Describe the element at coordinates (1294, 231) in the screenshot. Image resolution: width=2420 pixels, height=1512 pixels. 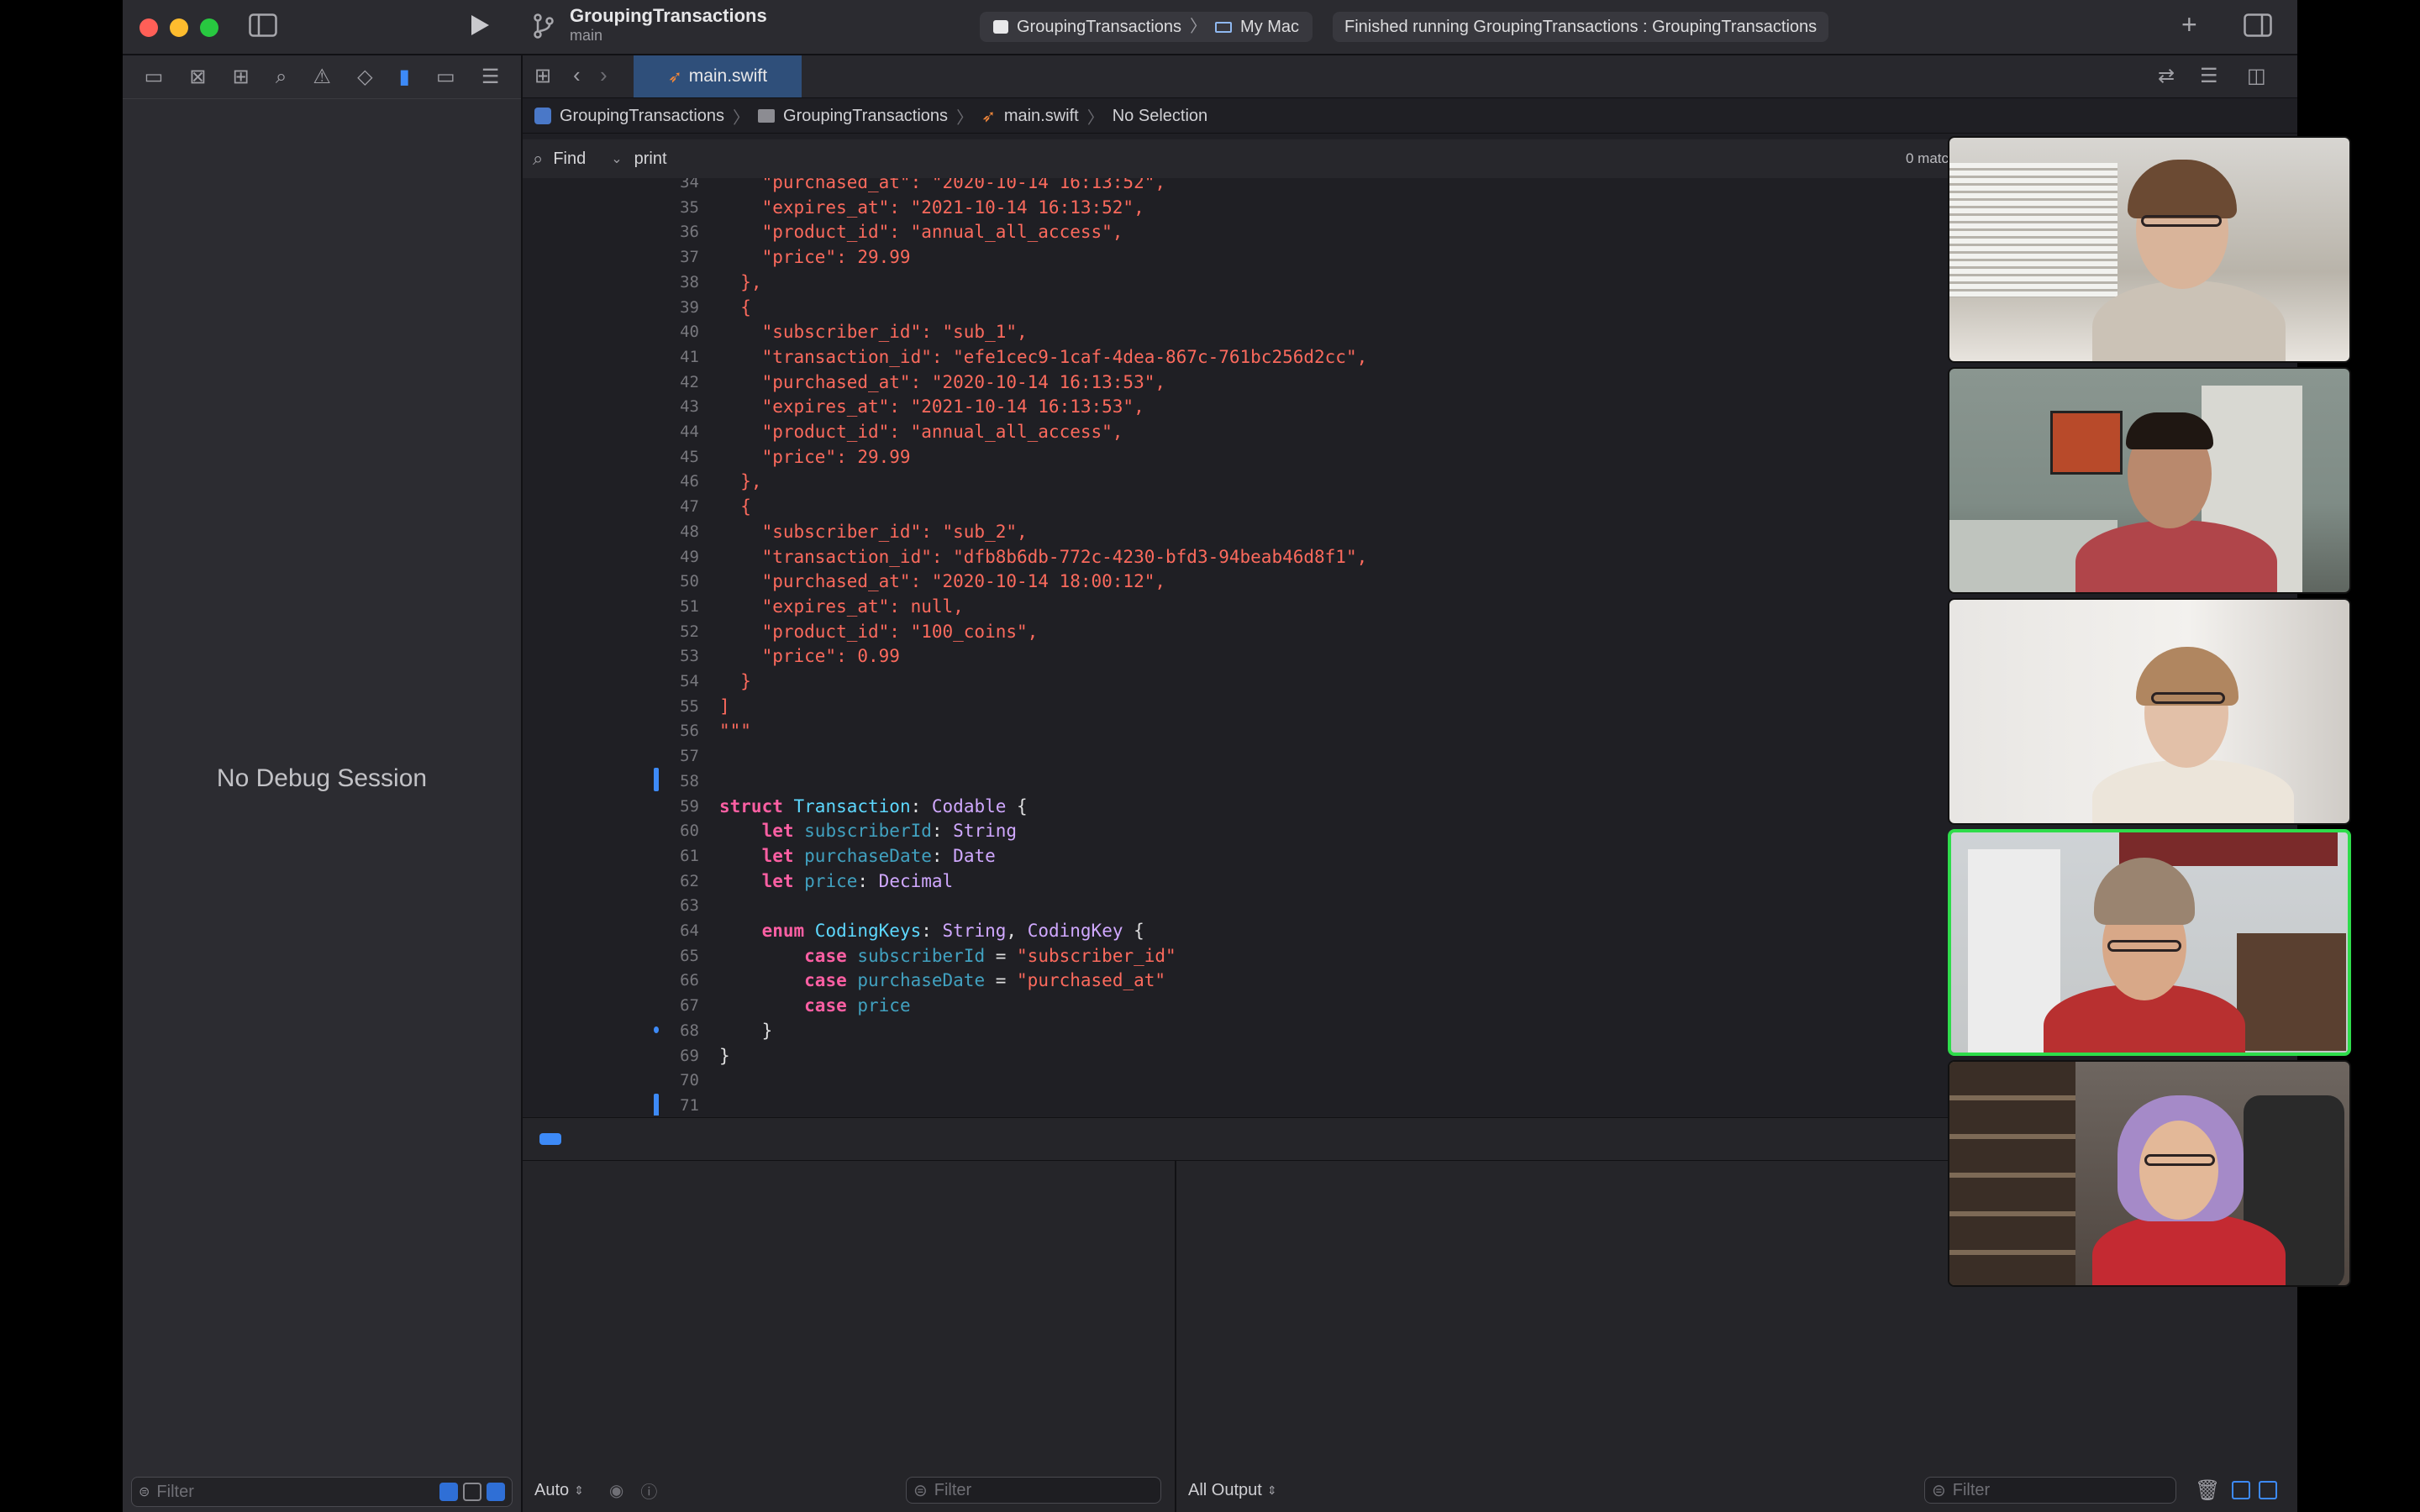
I see `code-line: 36 "product_id": "annual_all_access",` at that location.